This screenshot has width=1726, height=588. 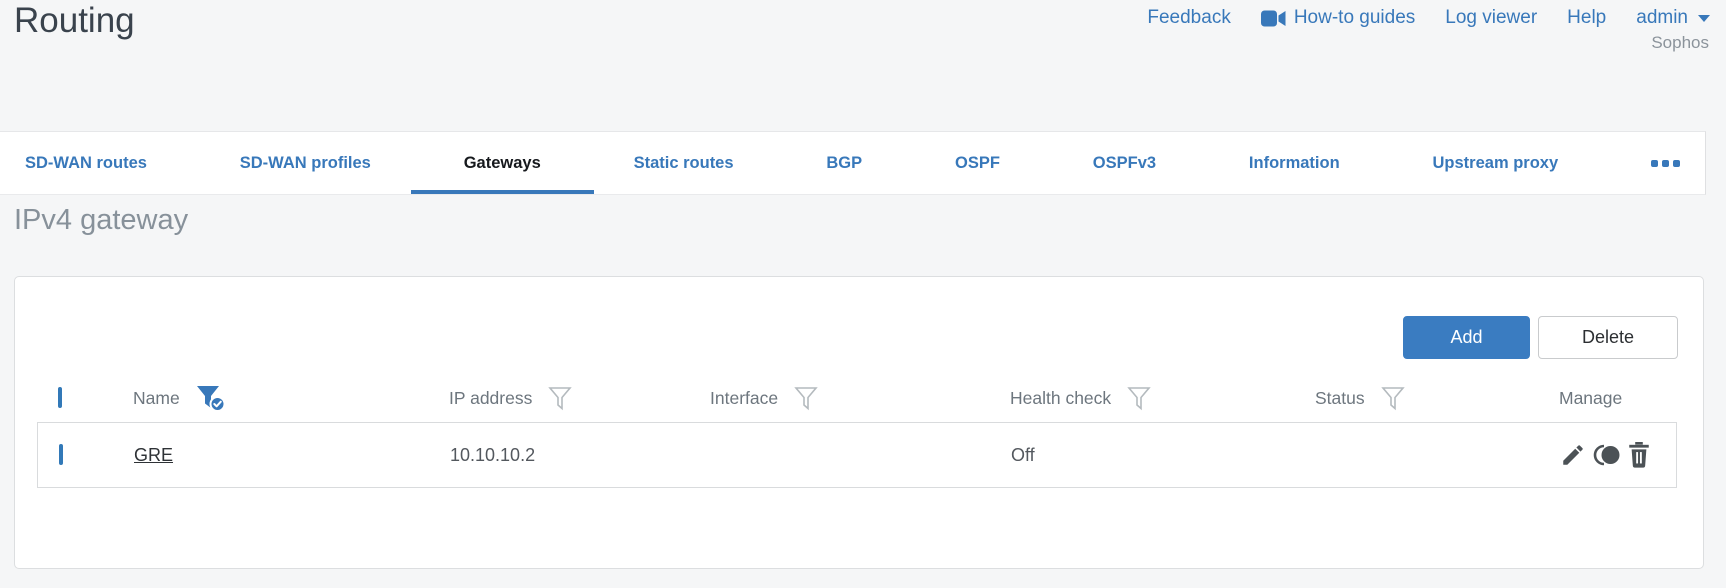 I want to click on tab-bgp: BGP, so click(x=844, y=163).